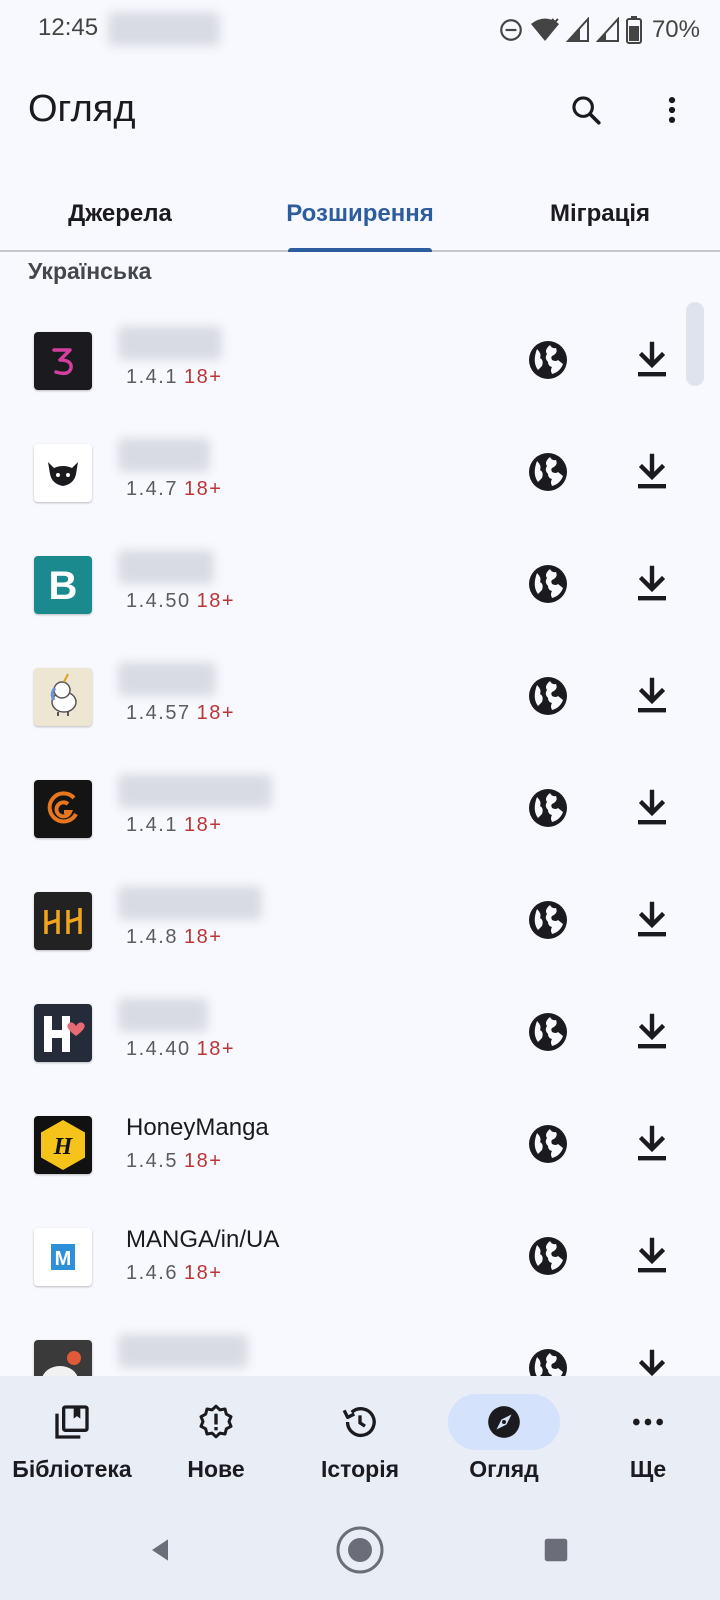 This screenshot has height=1600, width=720. Describe the element at coordinates (648, 1469) in the screenshot. I see `nav-label: Ще` at that location.